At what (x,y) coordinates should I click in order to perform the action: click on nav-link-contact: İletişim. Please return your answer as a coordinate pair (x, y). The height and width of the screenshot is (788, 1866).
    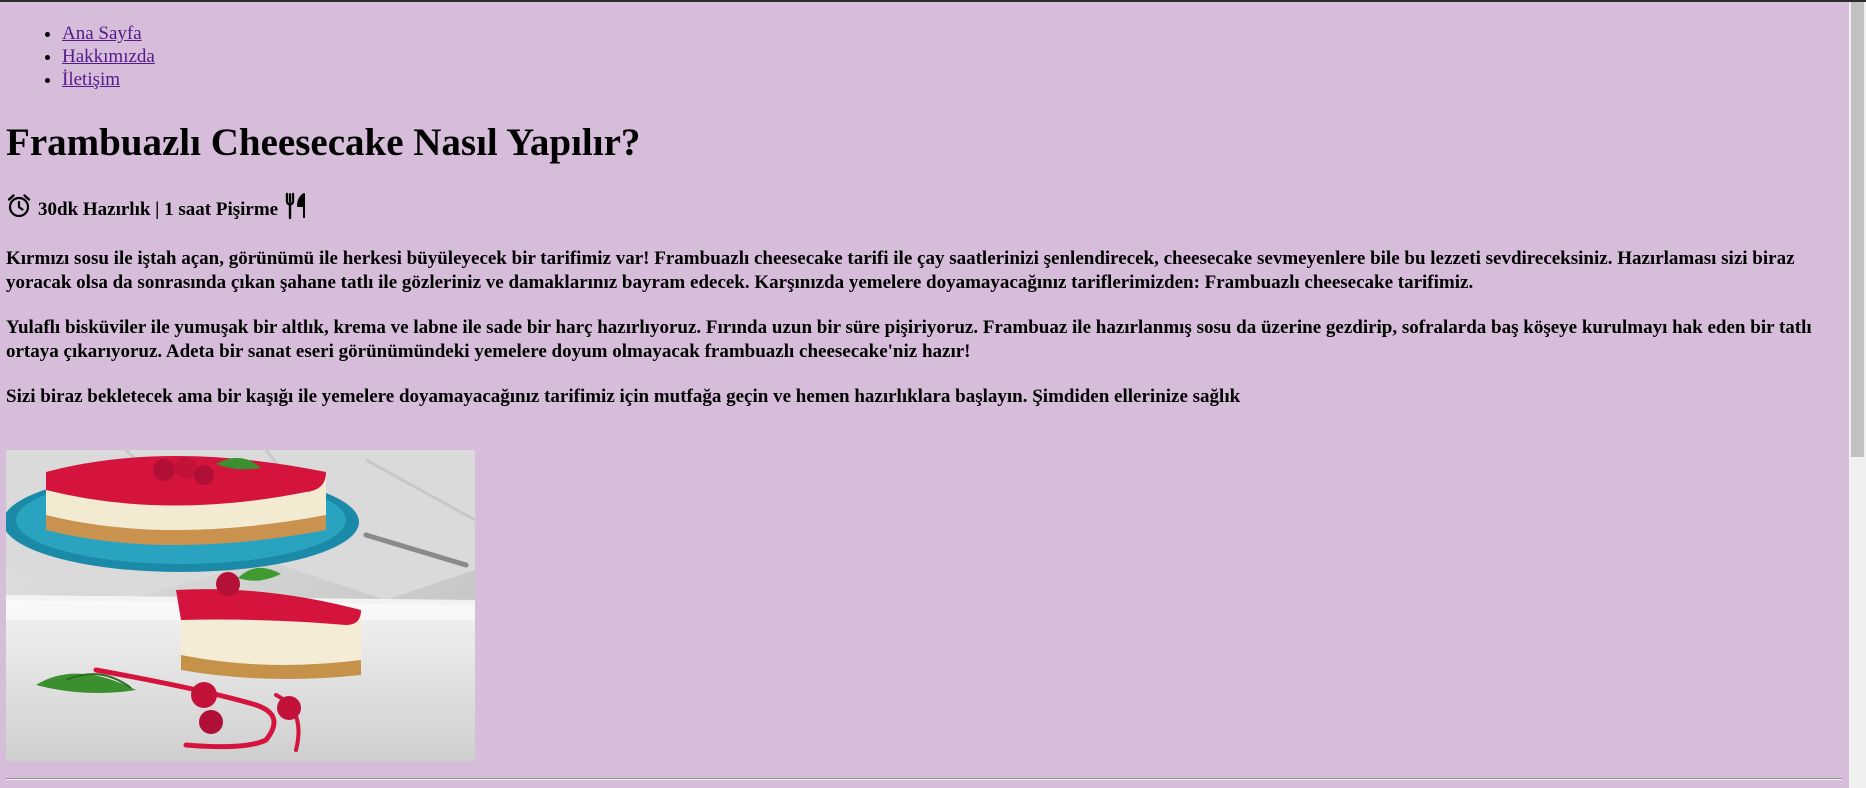
    Looking at the image, I should click on (91, 79).